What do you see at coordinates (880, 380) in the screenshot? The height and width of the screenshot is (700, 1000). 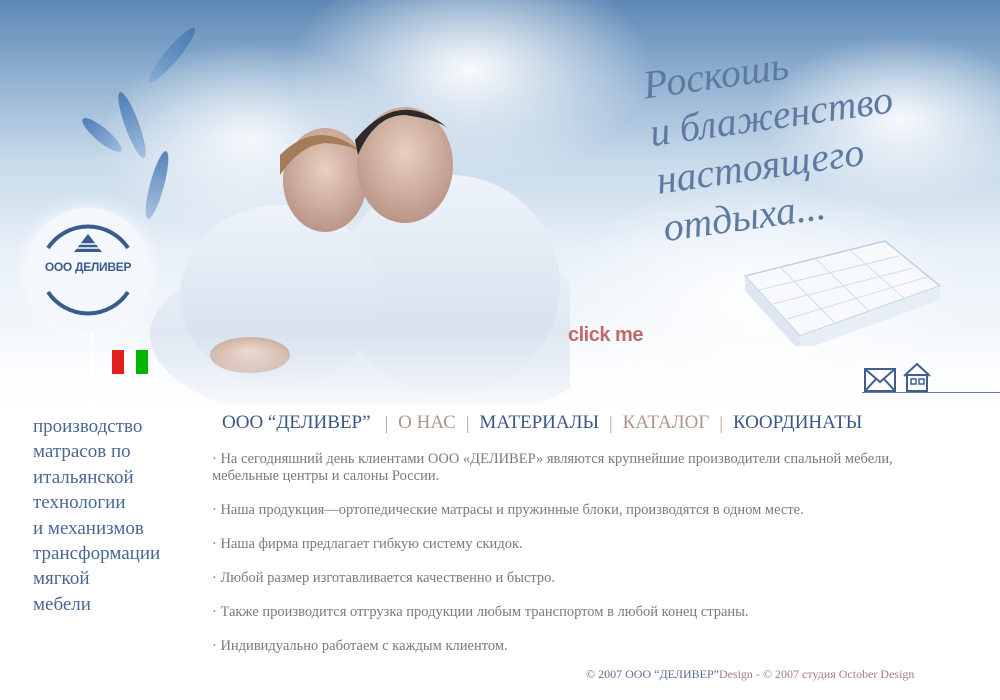 I see `mail-icon` at bounding box center [880, 380].